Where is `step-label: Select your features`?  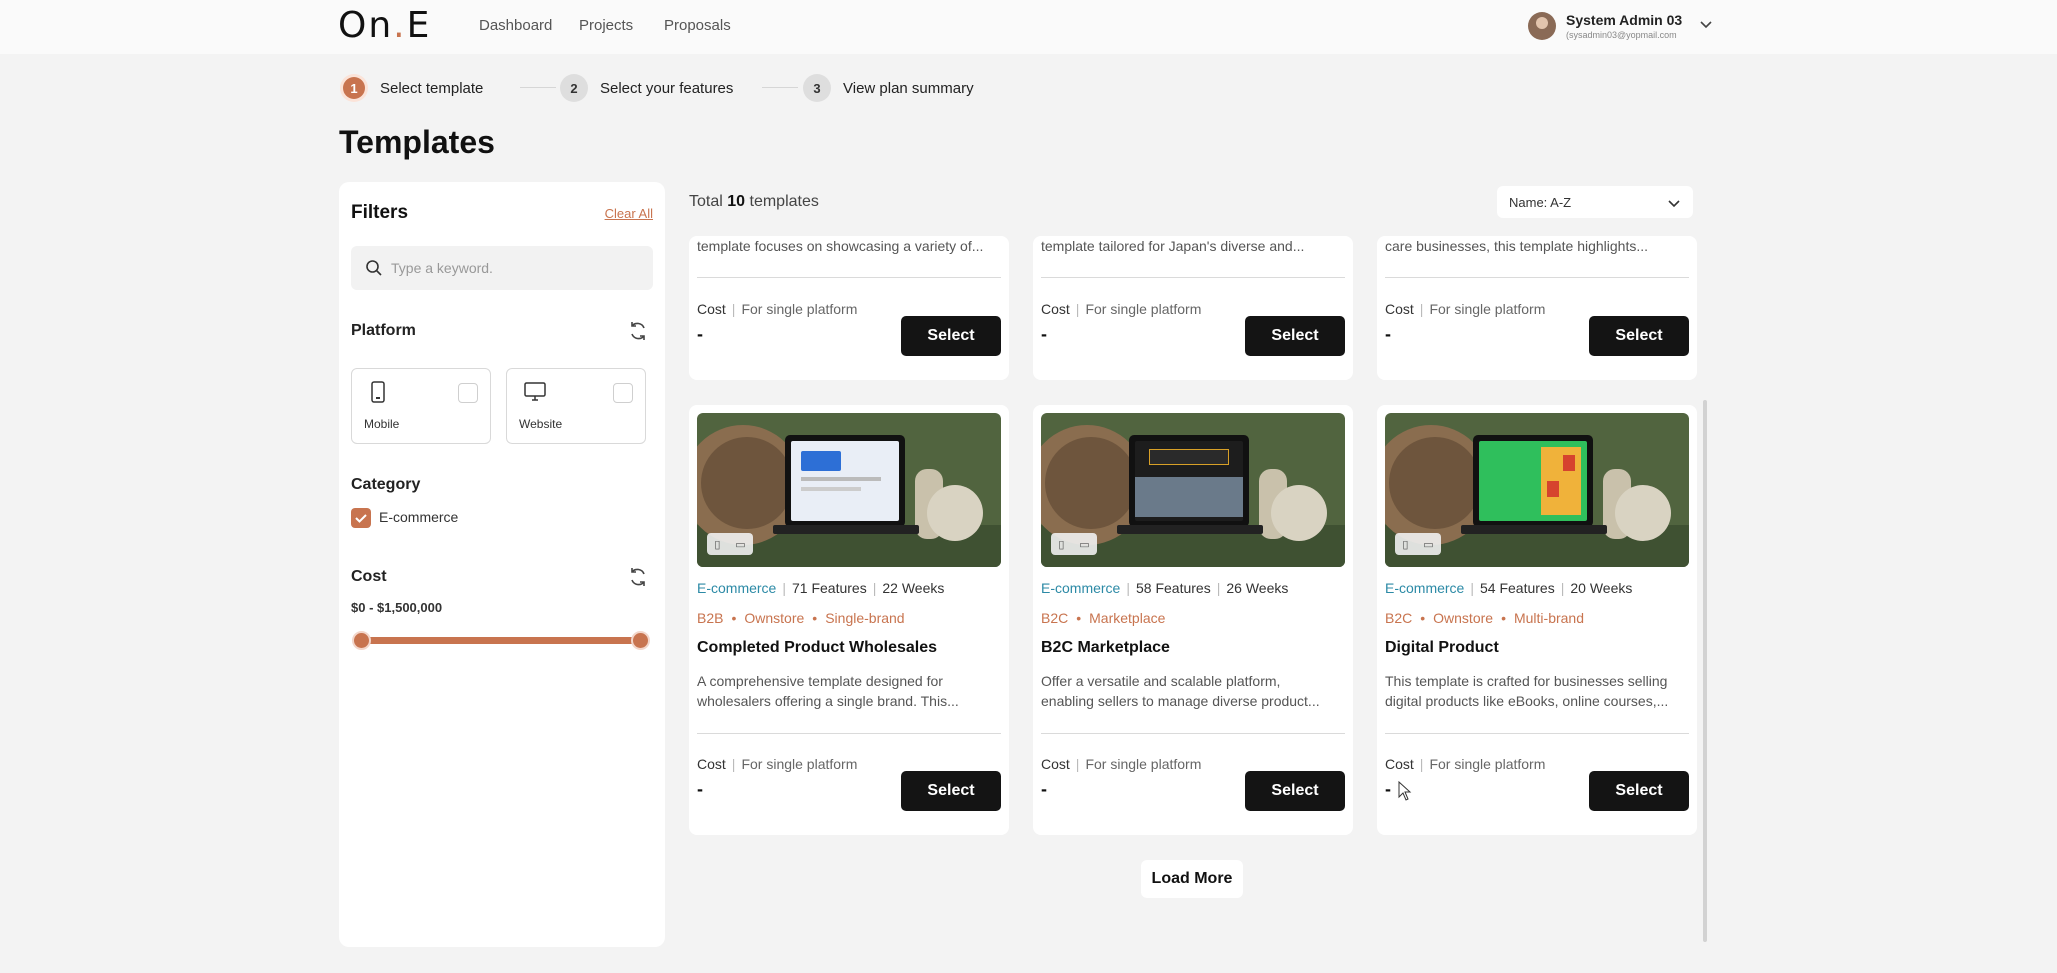 step-label: Select your features is located at coordinates (667, 88).